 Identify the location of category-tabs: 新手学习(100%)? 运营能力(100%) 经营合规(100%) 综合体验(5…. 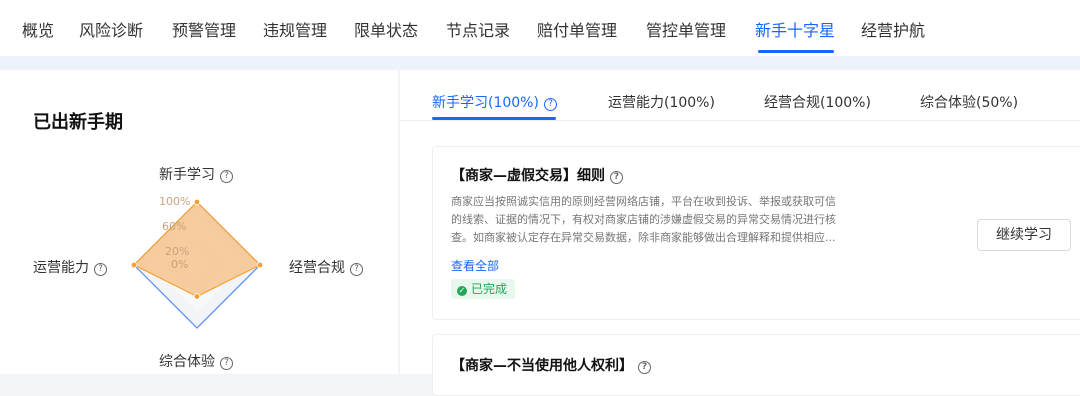
(740, 95).